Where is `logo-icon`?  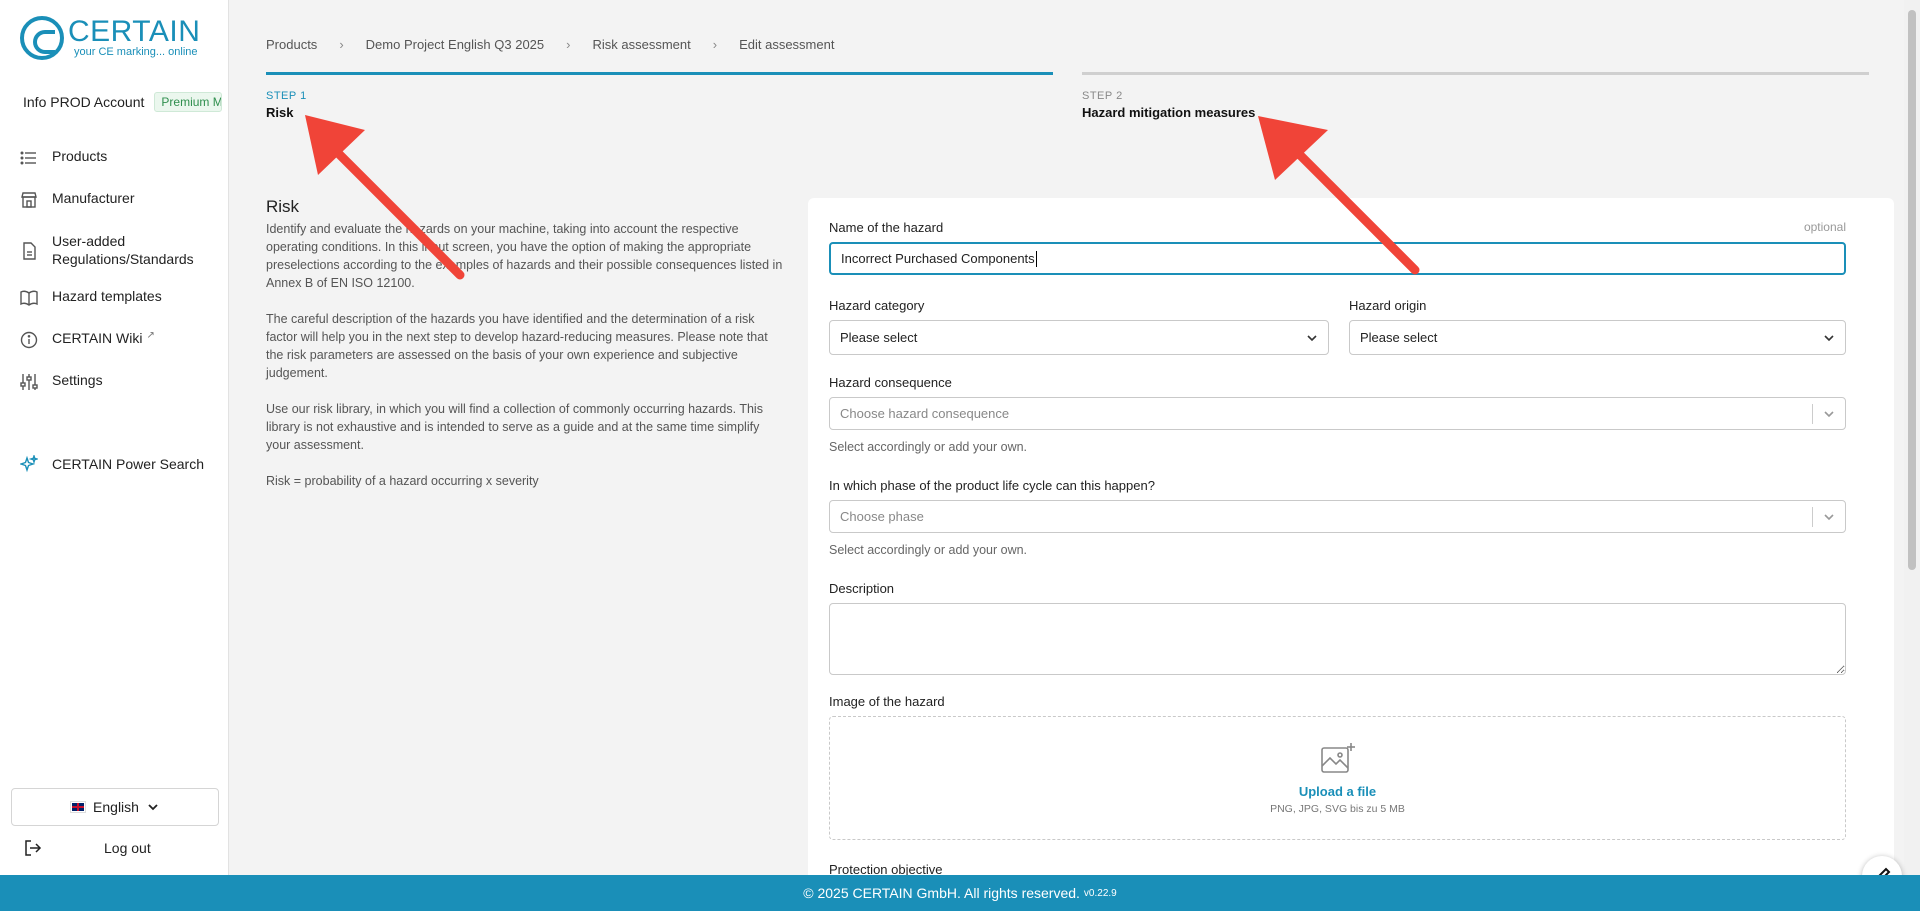 logo-icon is located at coordinates (42, 38).